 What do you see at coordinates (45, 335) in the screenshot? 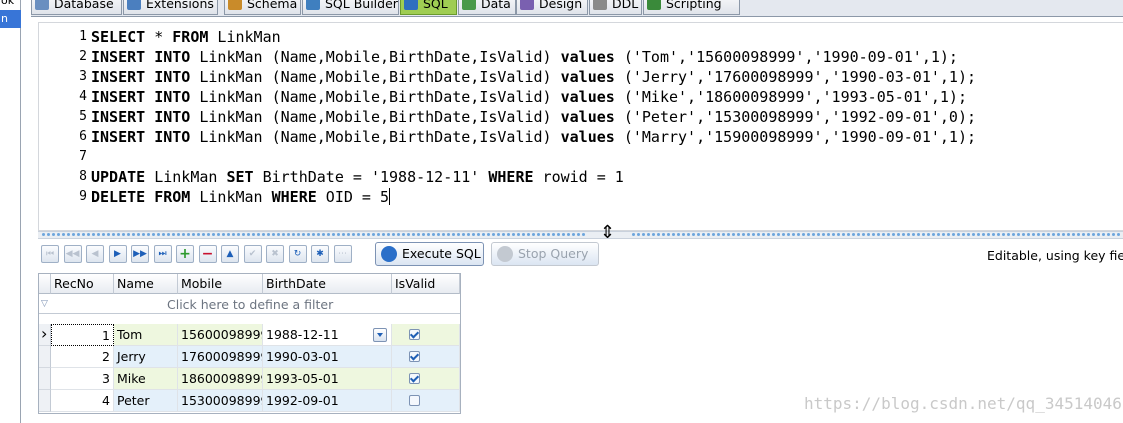
I see `row-indicator: ›` at bounding box center [45, 335].